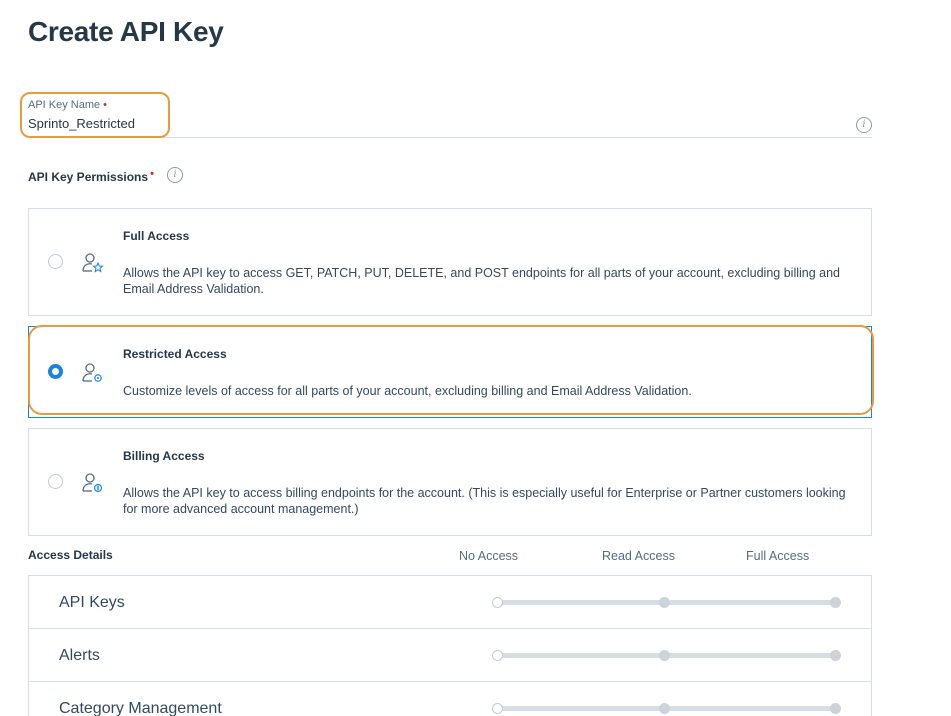  What do you see at coordinates (70, 555) in the screenshot?
I see `access-details-header: Access Details` at bounding box center [70, 555].